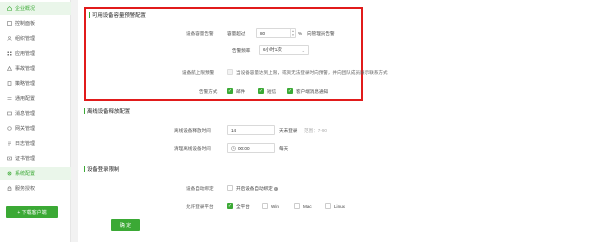 The image size is (600, 242). I want to click on platform-linux-checkbox, so click(328, 206).